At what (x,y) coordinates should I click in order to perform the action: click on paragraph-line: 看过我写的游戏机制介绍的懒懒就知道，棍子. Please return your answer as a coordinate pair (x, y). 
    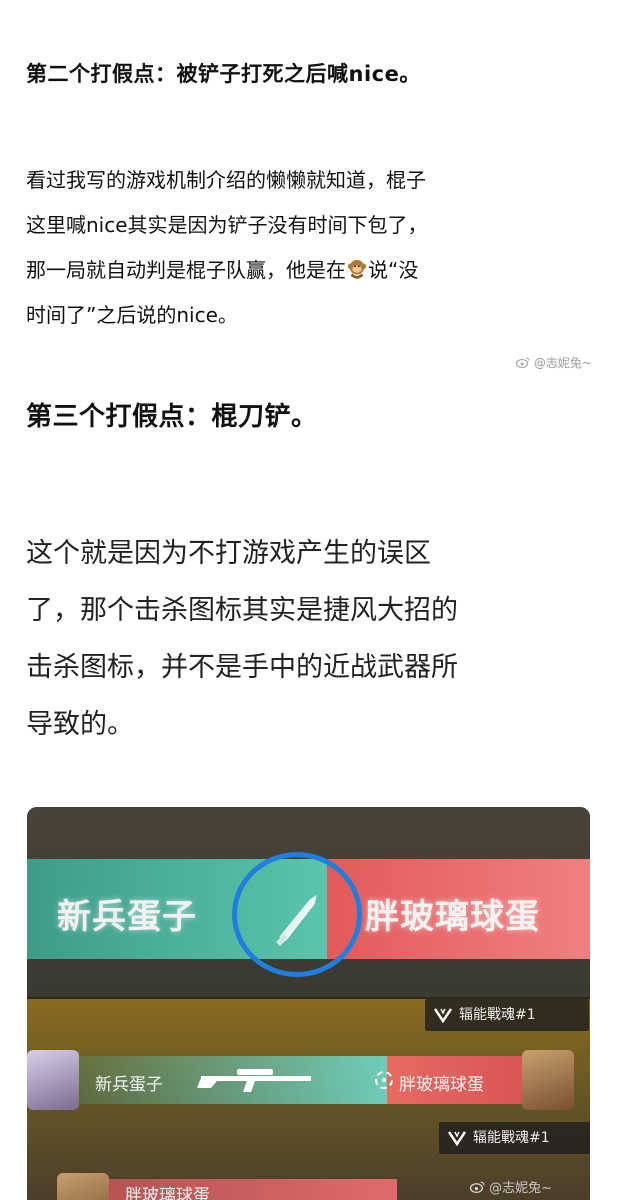
    Looking at the image, I should click on (226, 180).